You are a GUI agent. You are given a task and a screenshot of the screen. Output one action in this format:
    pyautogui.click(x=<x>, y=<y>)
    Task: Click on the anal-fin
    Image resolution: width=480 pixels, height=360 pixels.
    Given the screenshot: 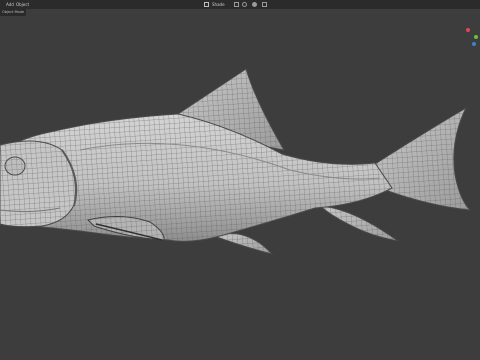 What is the action you would take?
    pyautogui.click(x=358, y=223)
    